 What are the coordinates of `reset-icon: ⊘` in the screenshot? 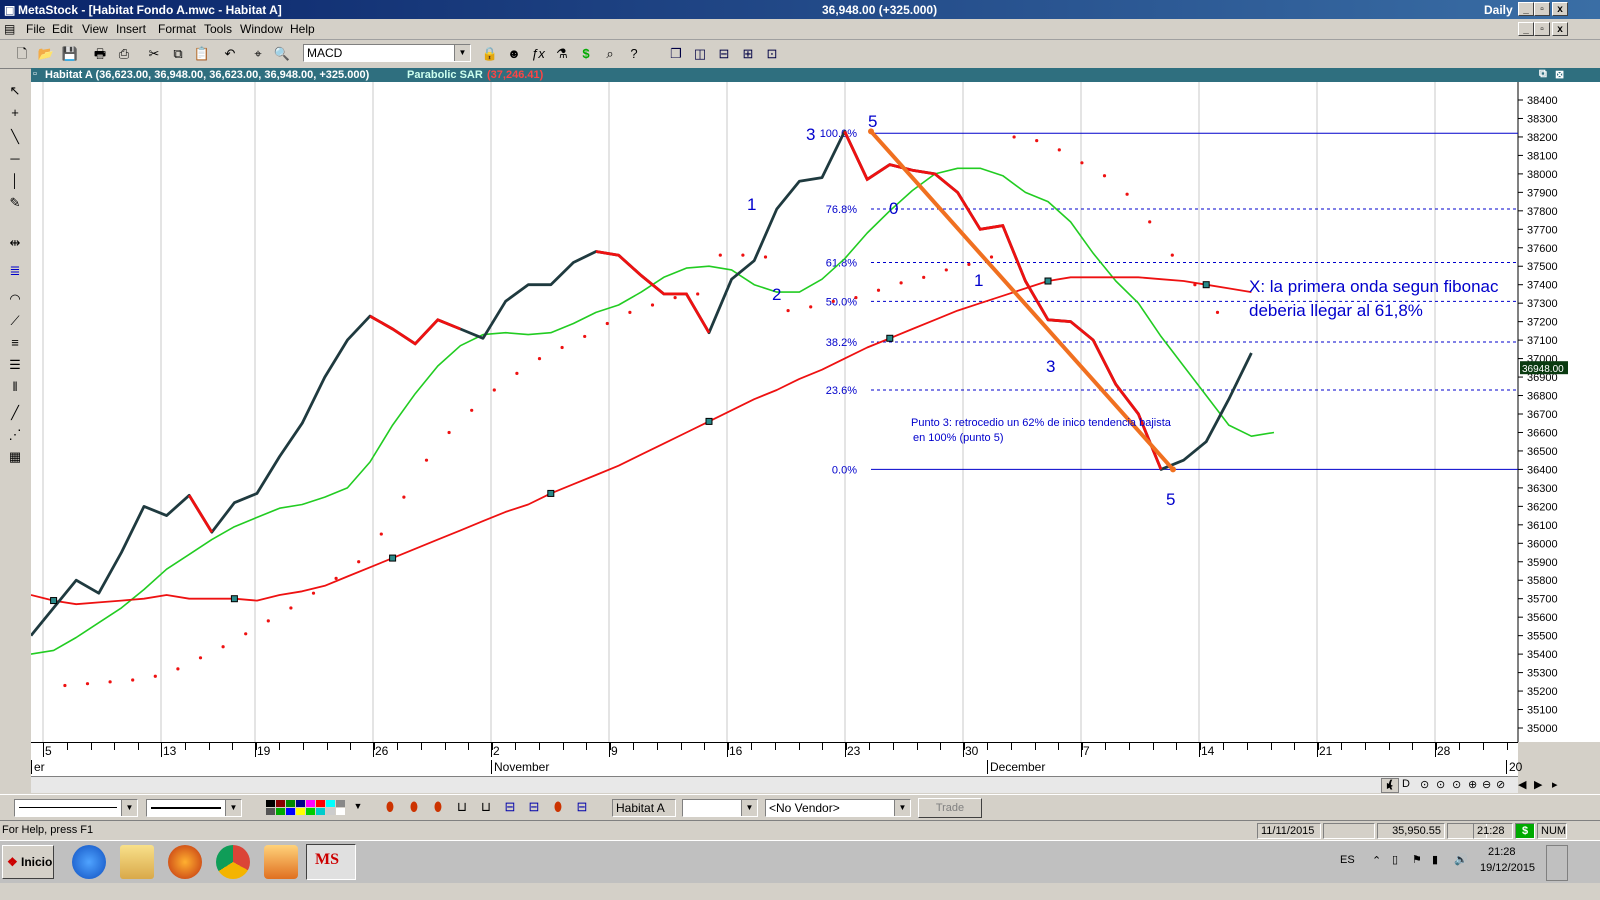 It's located at (1500, 784).